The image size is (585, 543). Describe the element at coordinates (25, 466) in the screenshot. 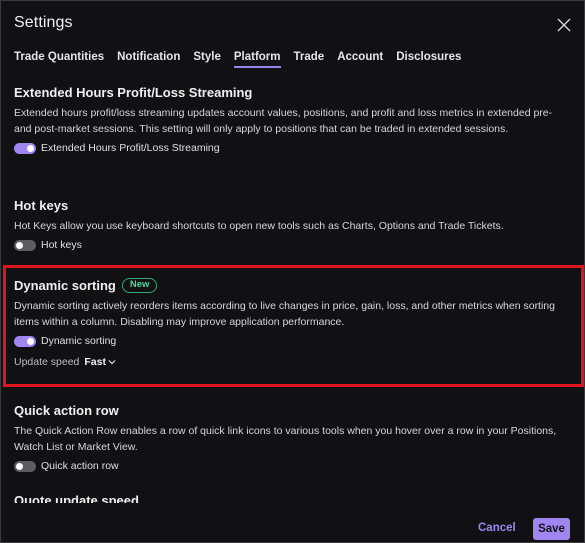

I see `quick-action-row-toggle` at that location.